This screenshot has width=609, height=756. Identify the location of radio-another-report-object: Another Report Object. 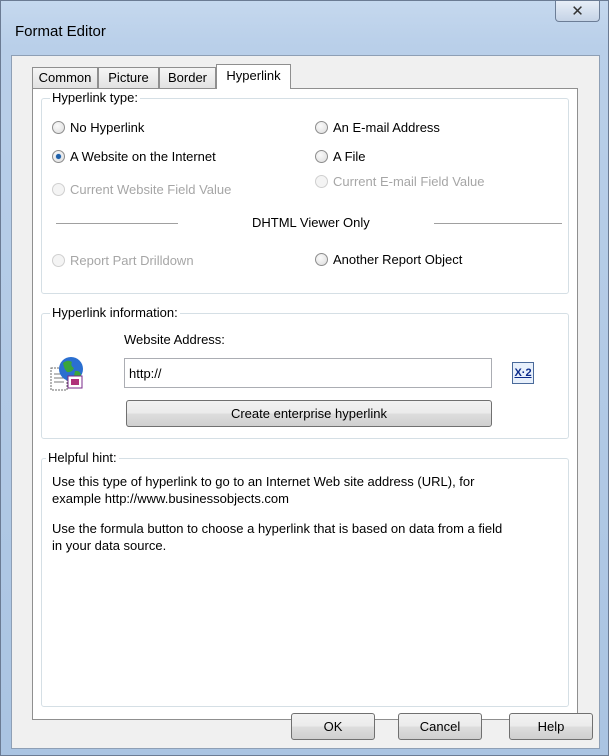
(388, 259).